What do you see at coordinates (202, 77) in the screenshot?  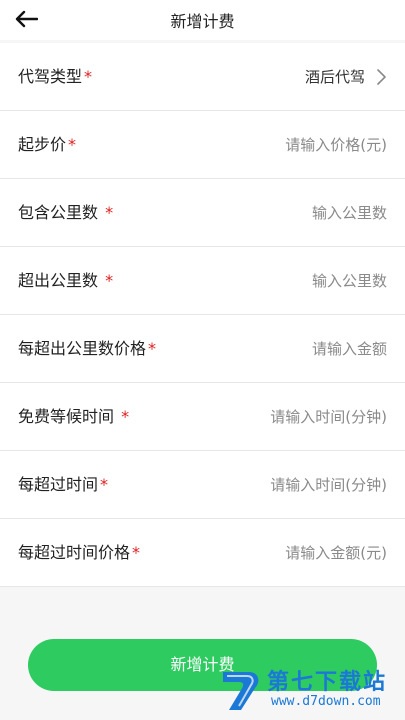 I see `driving-type-row: 代驾类型 * 酒后代驾` at bounding box center [202, 77].